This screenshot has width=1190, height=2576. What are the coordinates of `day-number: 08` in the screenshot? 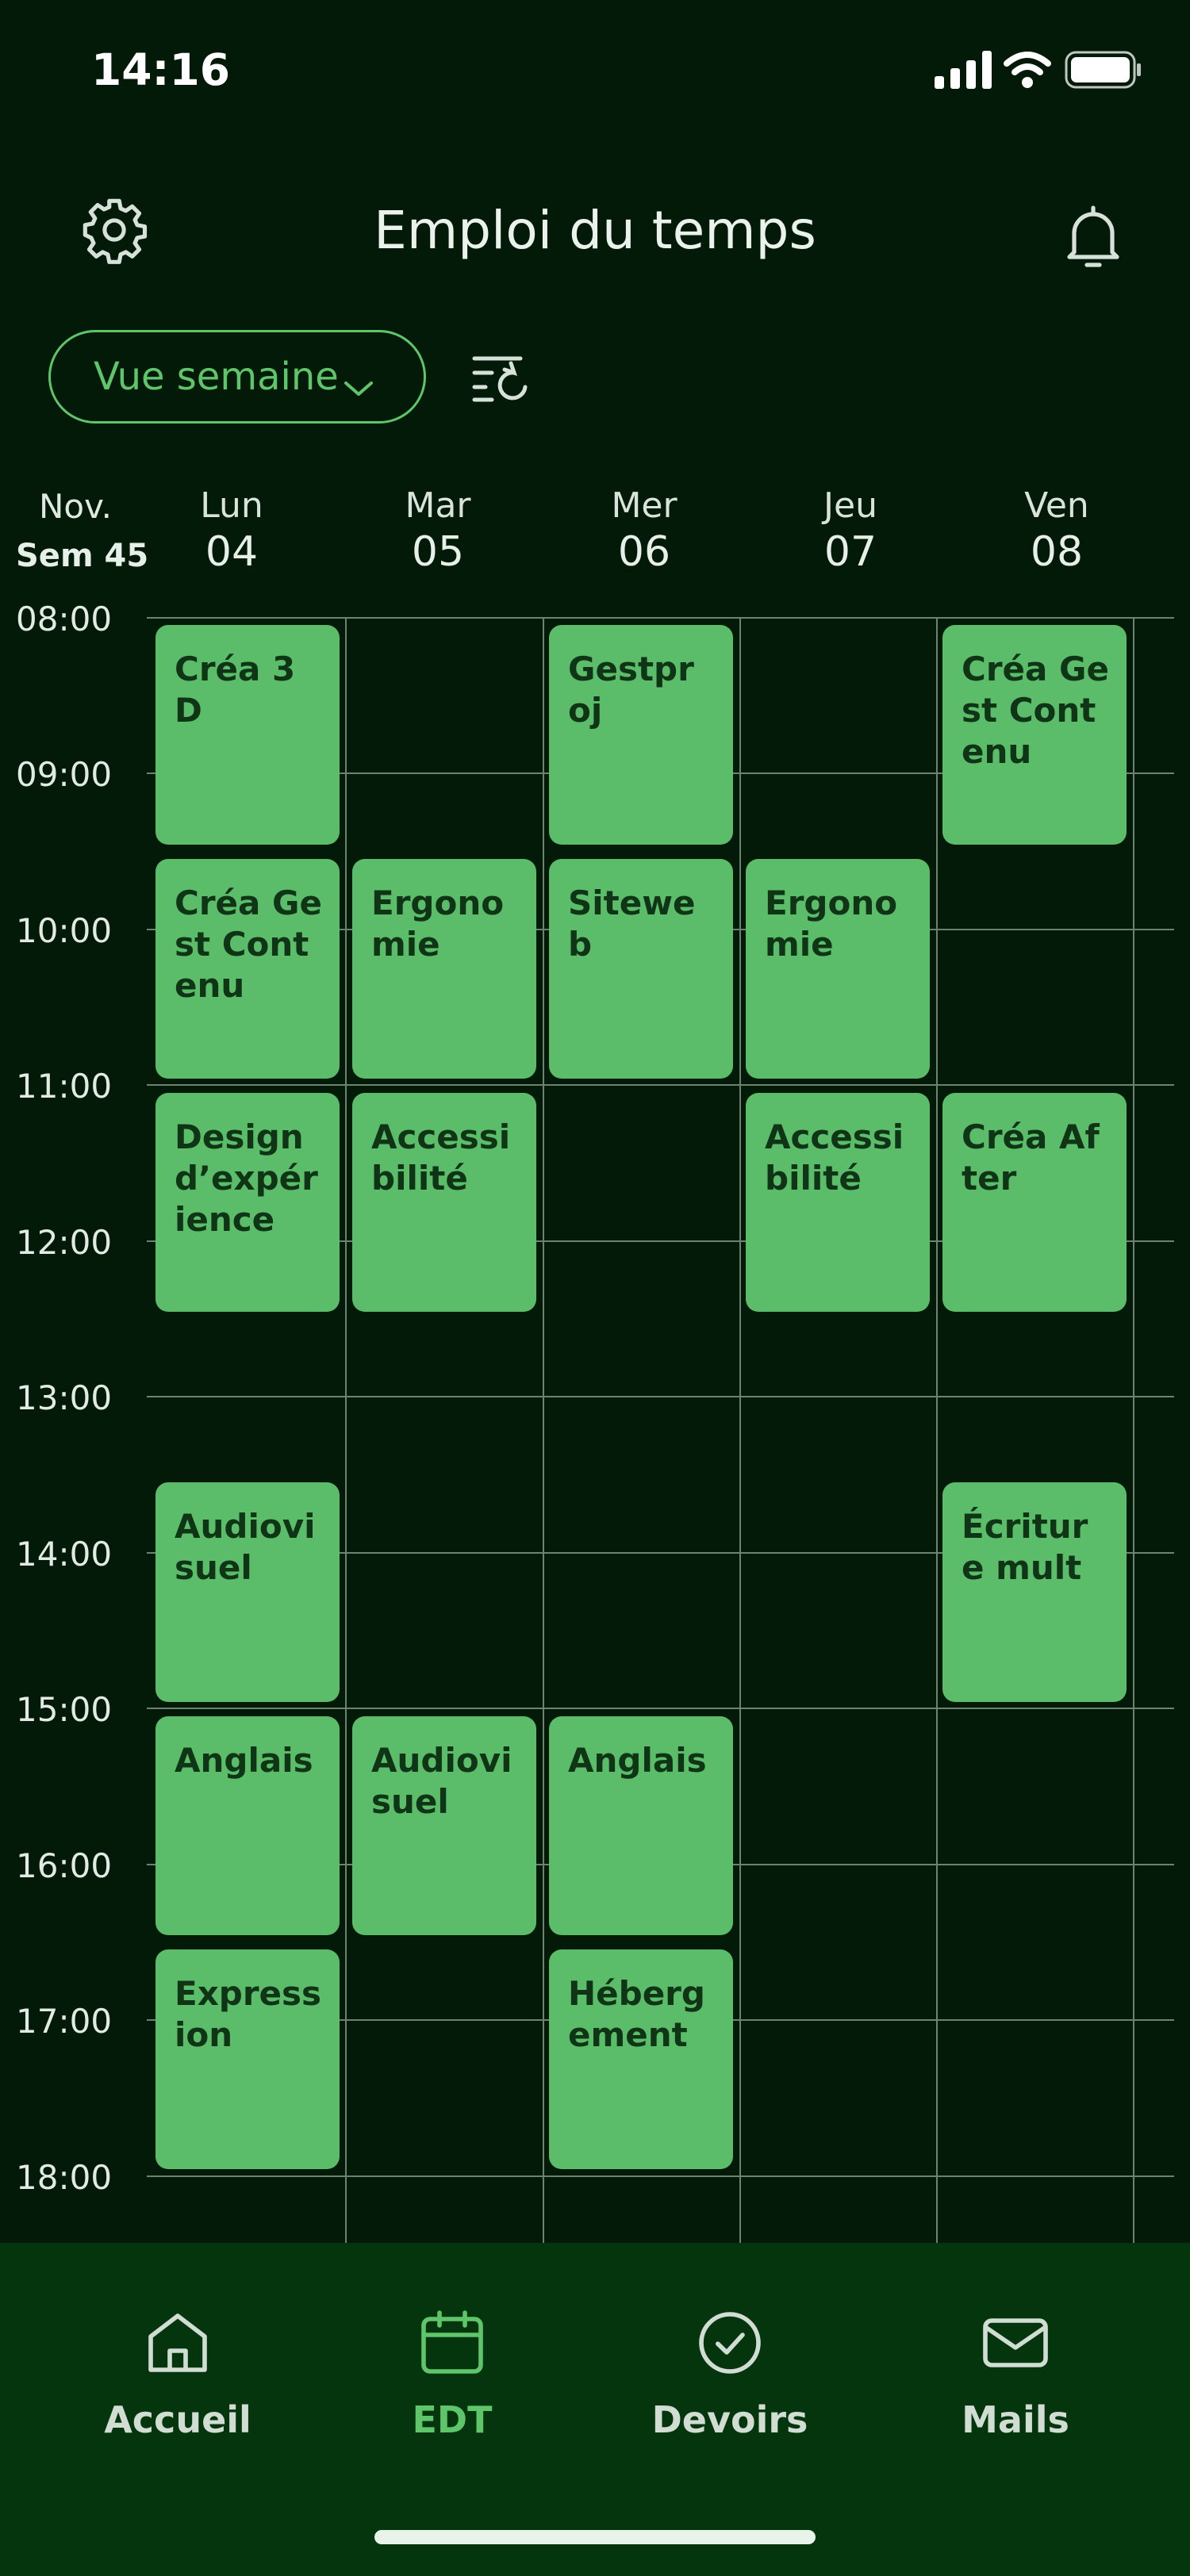 It's located at (1057, 552).